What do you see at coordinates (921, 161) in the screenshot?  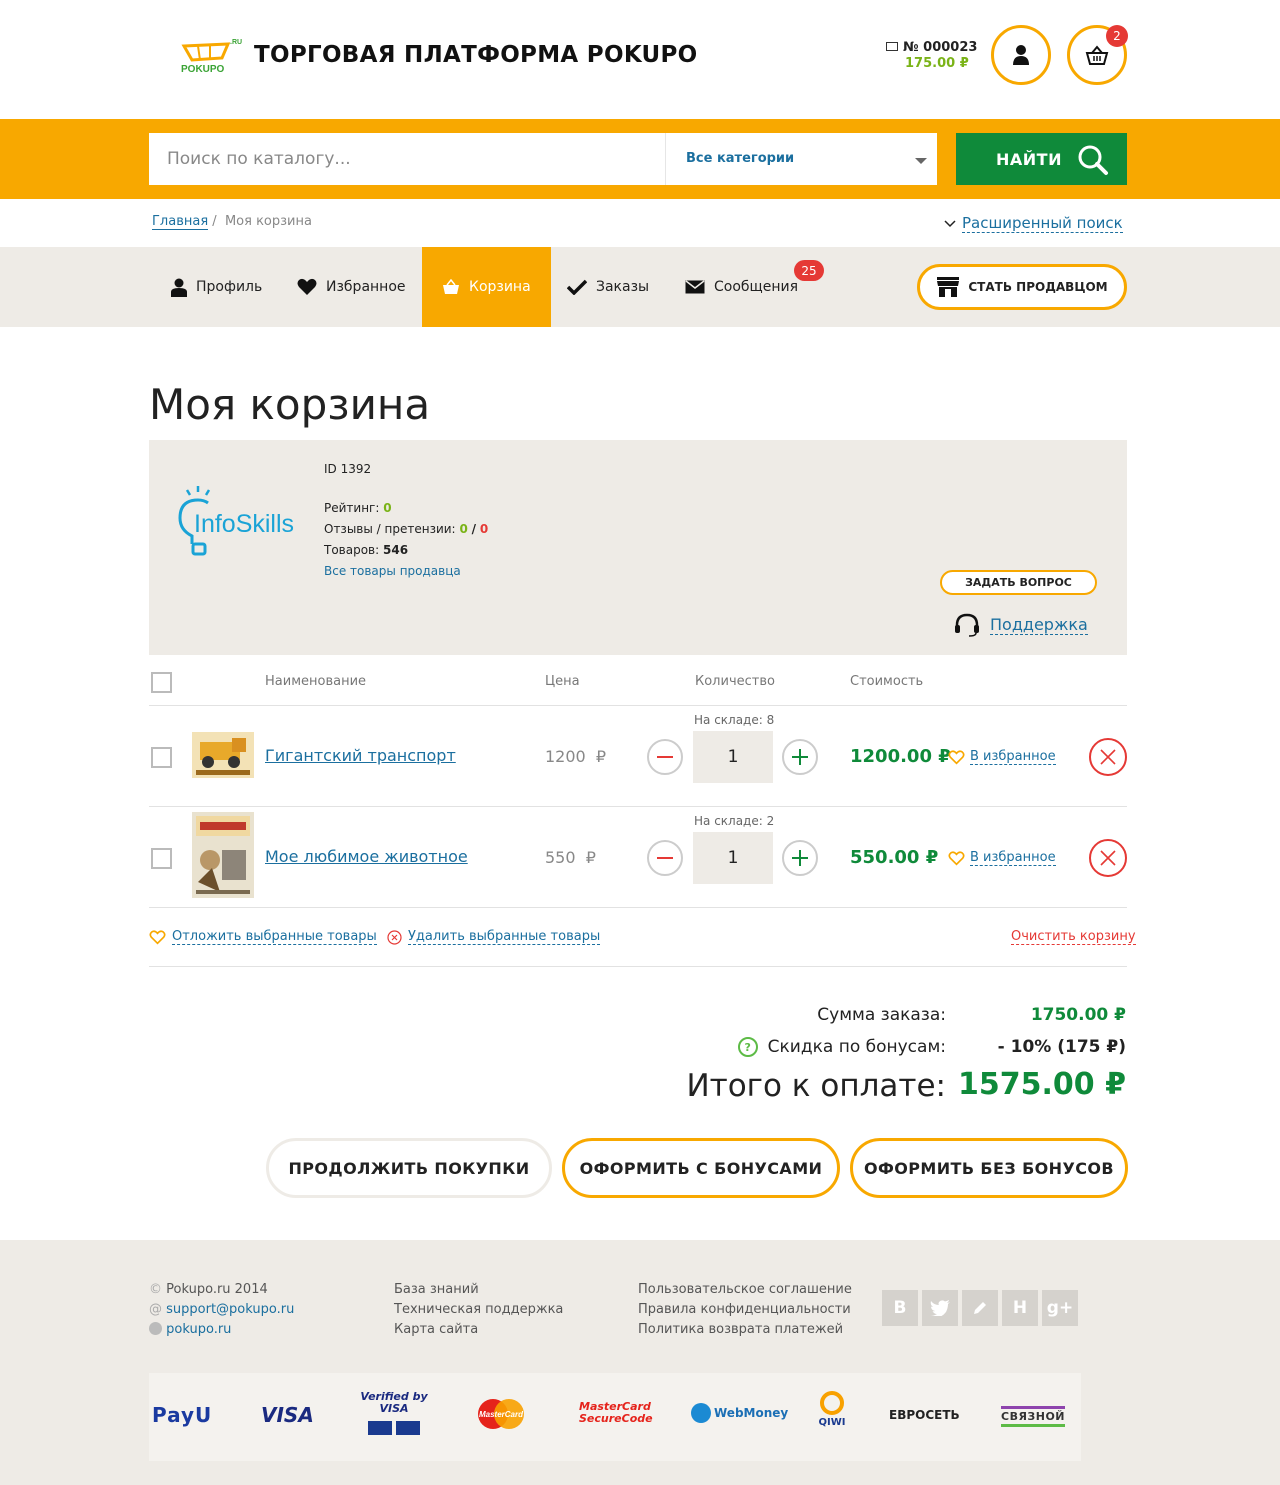 I see `chevron-down-icon` at bounding box center [921, 161].